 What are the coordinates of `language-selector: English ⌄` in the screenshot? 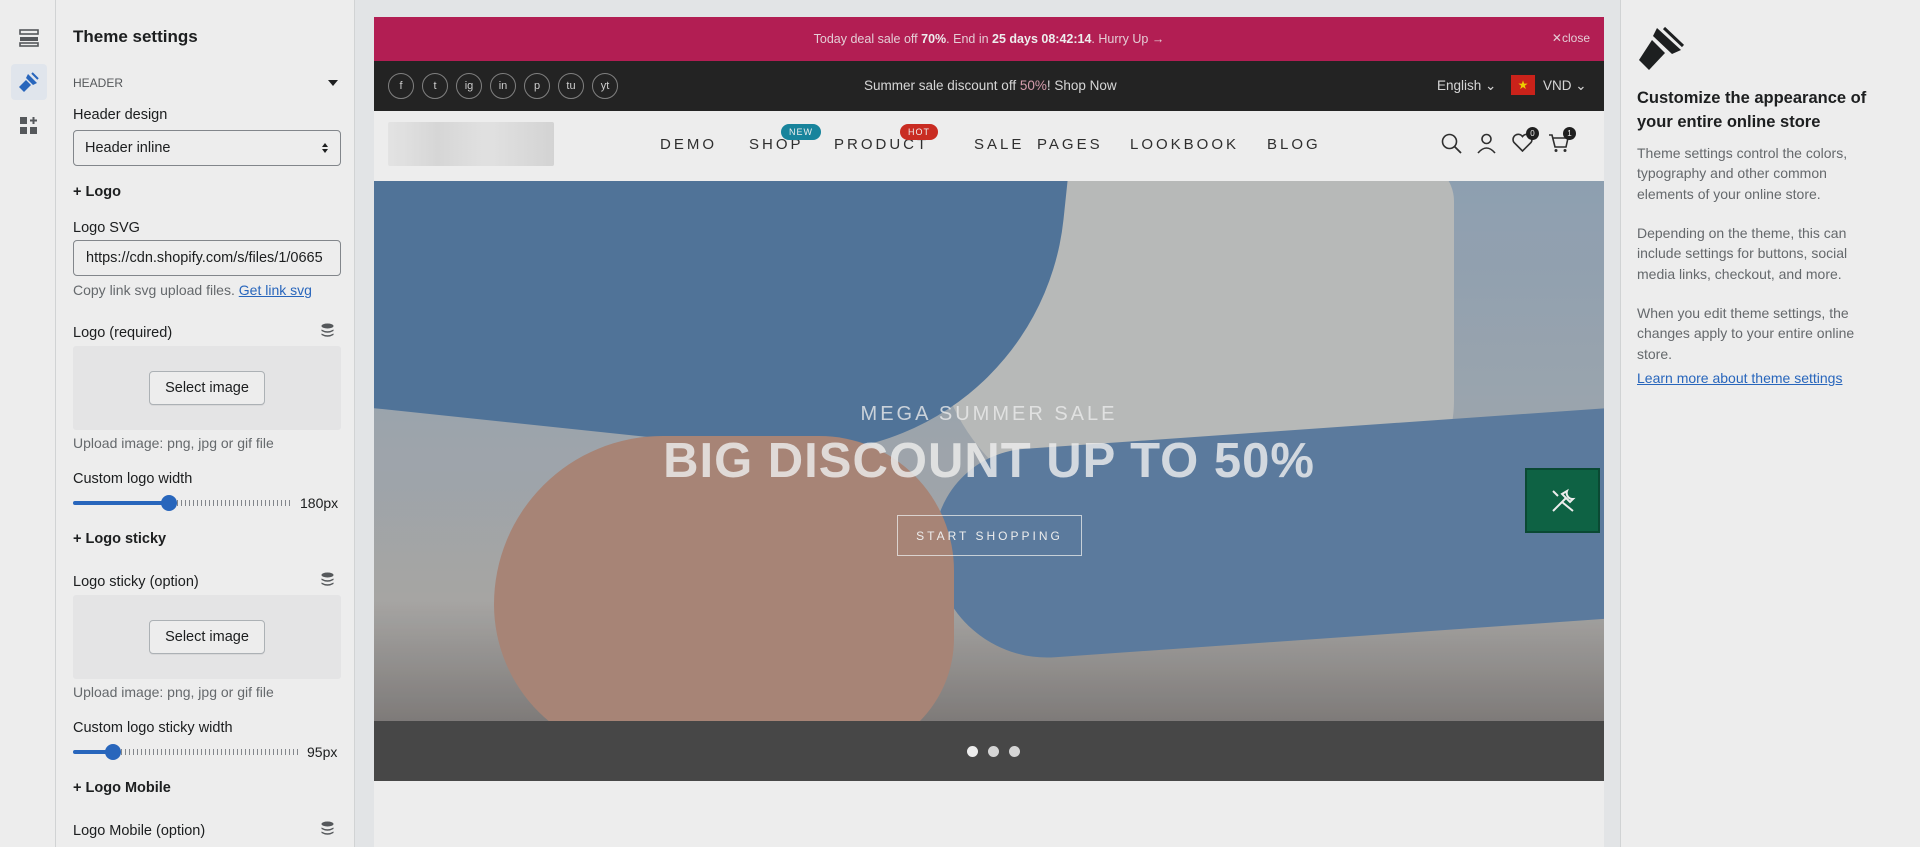 It's located at (1466, 86).